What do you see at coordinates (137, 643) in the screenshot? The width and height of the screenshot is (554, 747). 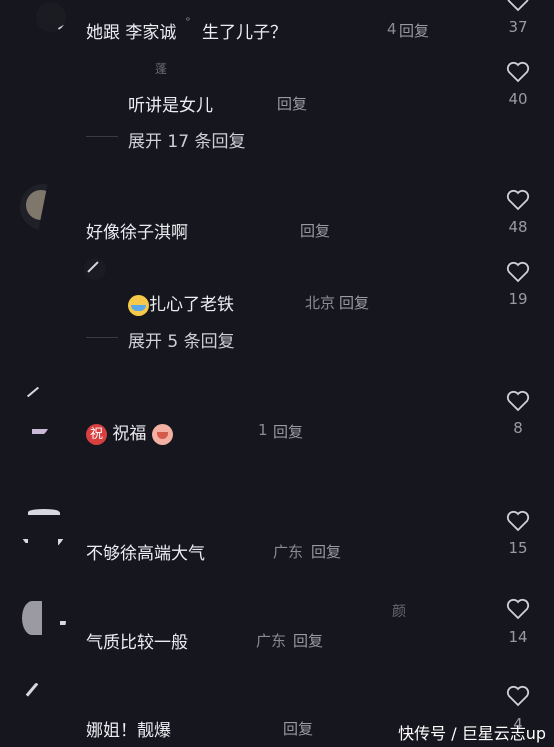 I see `comment-text: 气质比较一般` at bounding box center [137, 643].